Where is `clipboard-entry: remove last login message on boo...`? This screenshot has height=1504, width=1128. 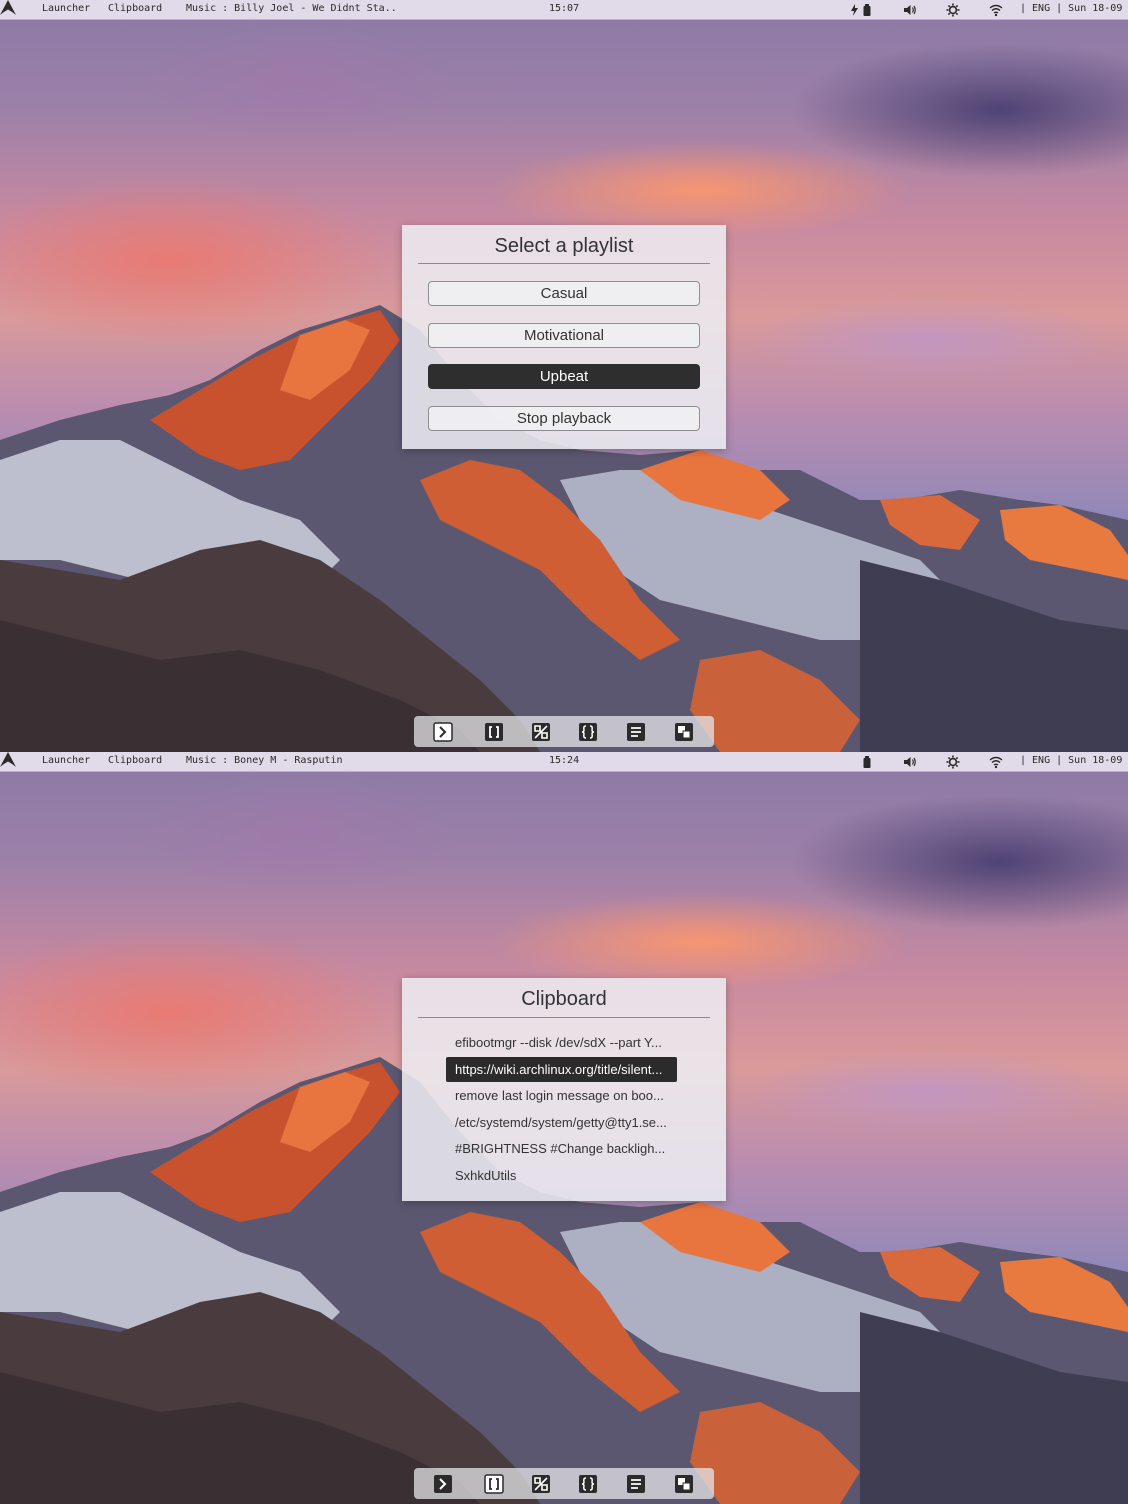 clipboard-entry: remove last login message on boo... is located at coordinates (561, 1095).